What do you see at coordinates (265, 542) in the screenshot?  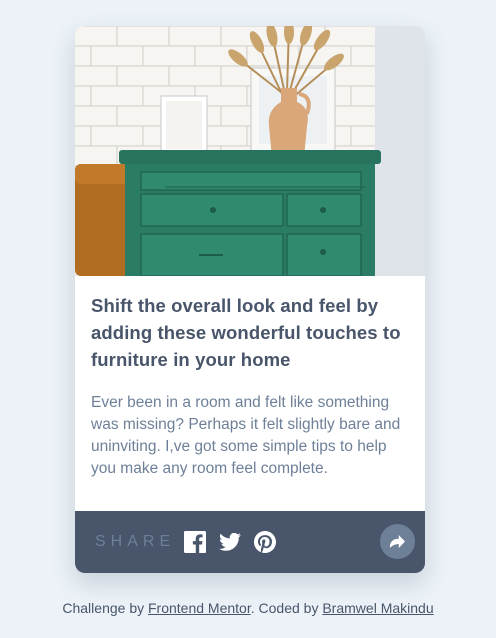 I see `pinterest-icon` at bounding box center [265, 542].